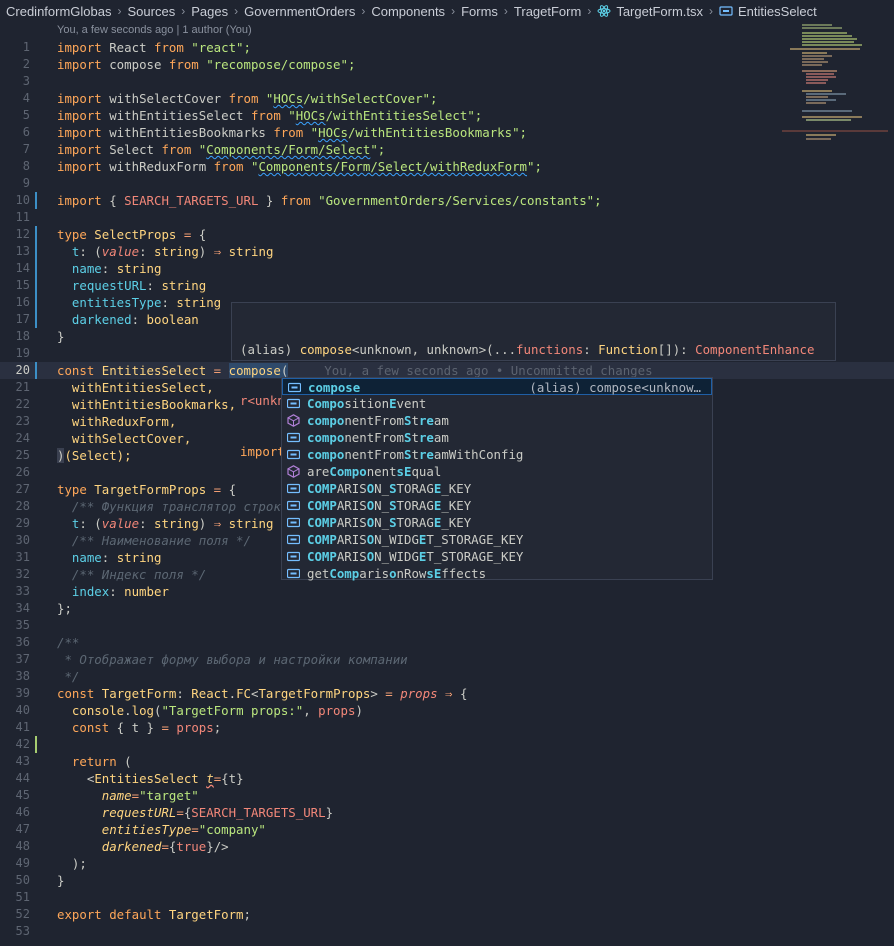 This screenshot has height=946, width=894. What do you see at coordinates (76, 370) in the screenshot?
I see `token: const` at bounding box center [76, 370].